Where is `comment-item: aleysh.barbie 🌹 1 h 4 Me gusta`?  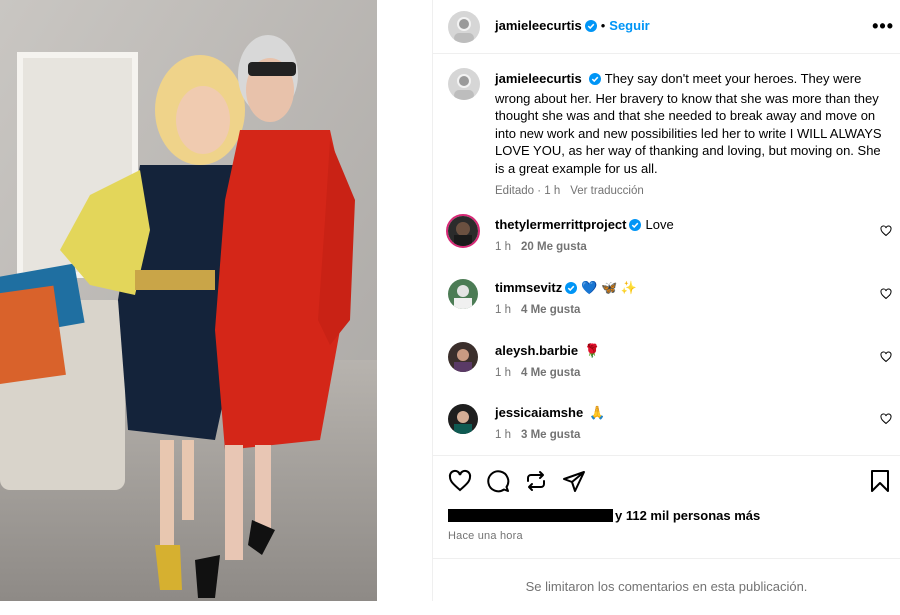 comment-item: aleysh.barbie 🌹 1 h 4 Me gusta is located at coordinates (666, 368).